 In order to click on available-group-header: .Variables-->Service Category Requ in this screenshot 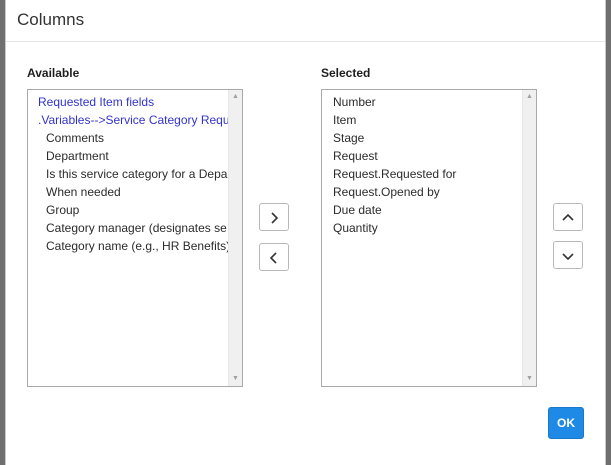, I will do `click(128, 120)`.